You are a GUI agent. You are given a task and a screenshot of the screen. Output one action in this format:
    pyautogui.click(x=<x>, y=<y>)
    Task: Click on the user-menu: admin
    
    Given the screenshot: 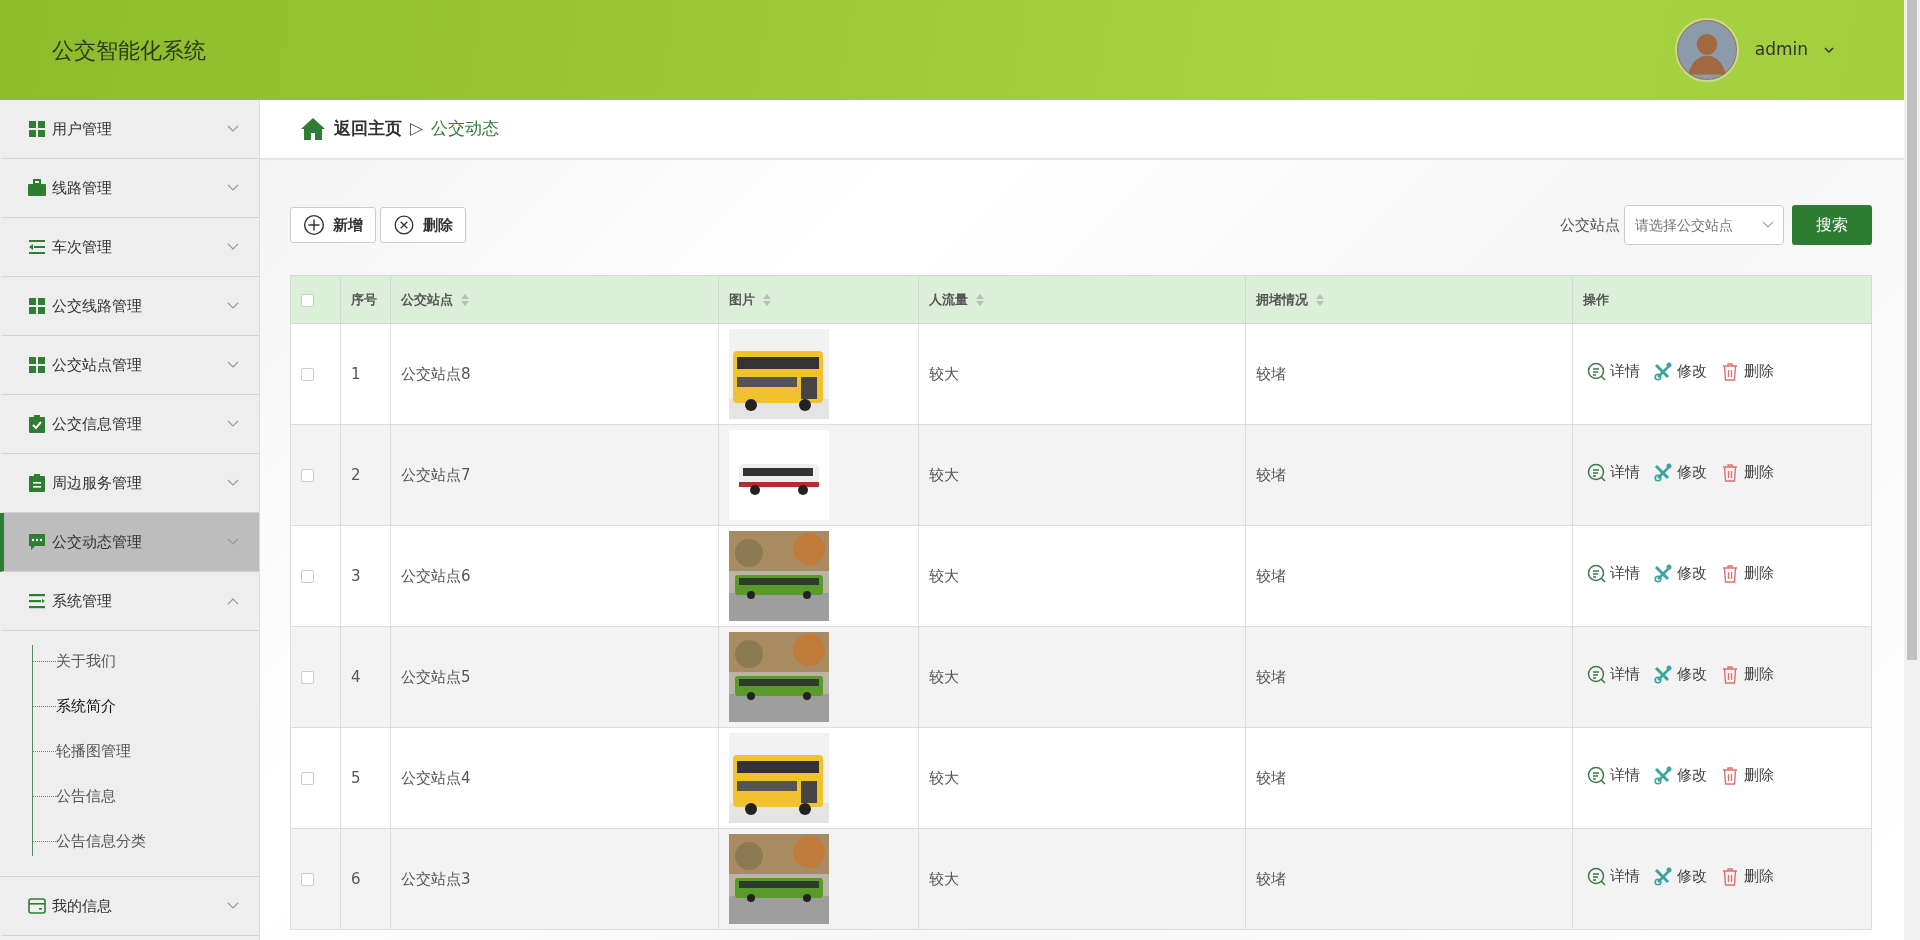 What is the action you would take?
    pyautogui.click(x=1781, y=50)
    